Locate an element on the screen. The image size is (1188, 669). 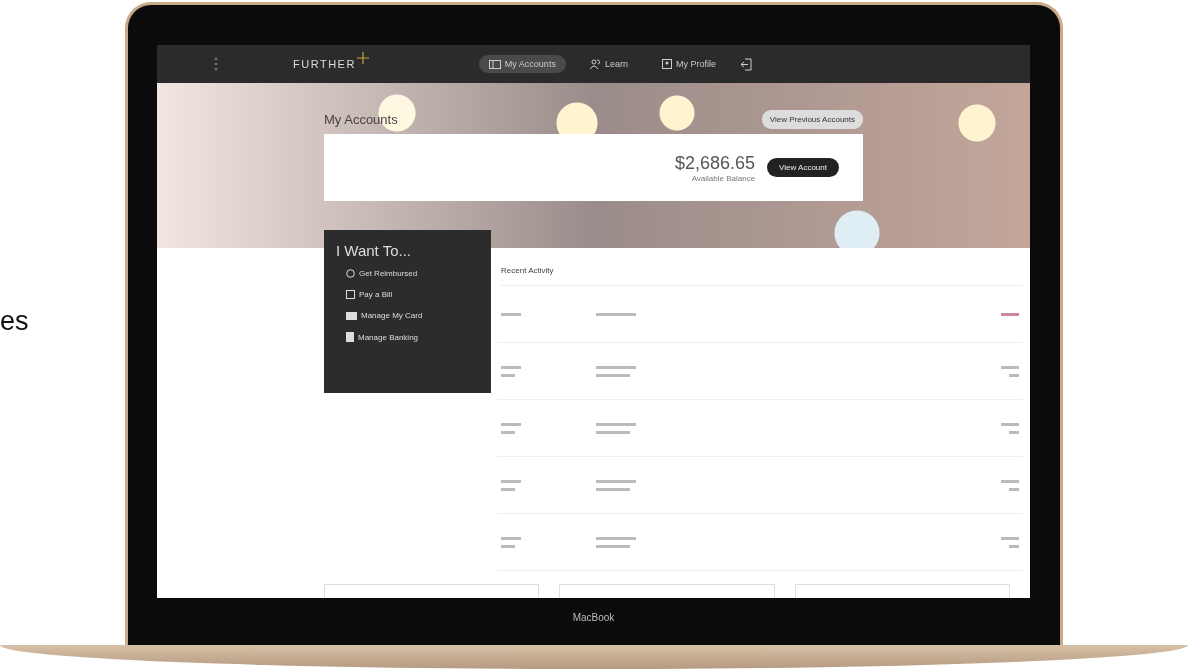
heading-fragment: es is located at coordinates (15, 321).